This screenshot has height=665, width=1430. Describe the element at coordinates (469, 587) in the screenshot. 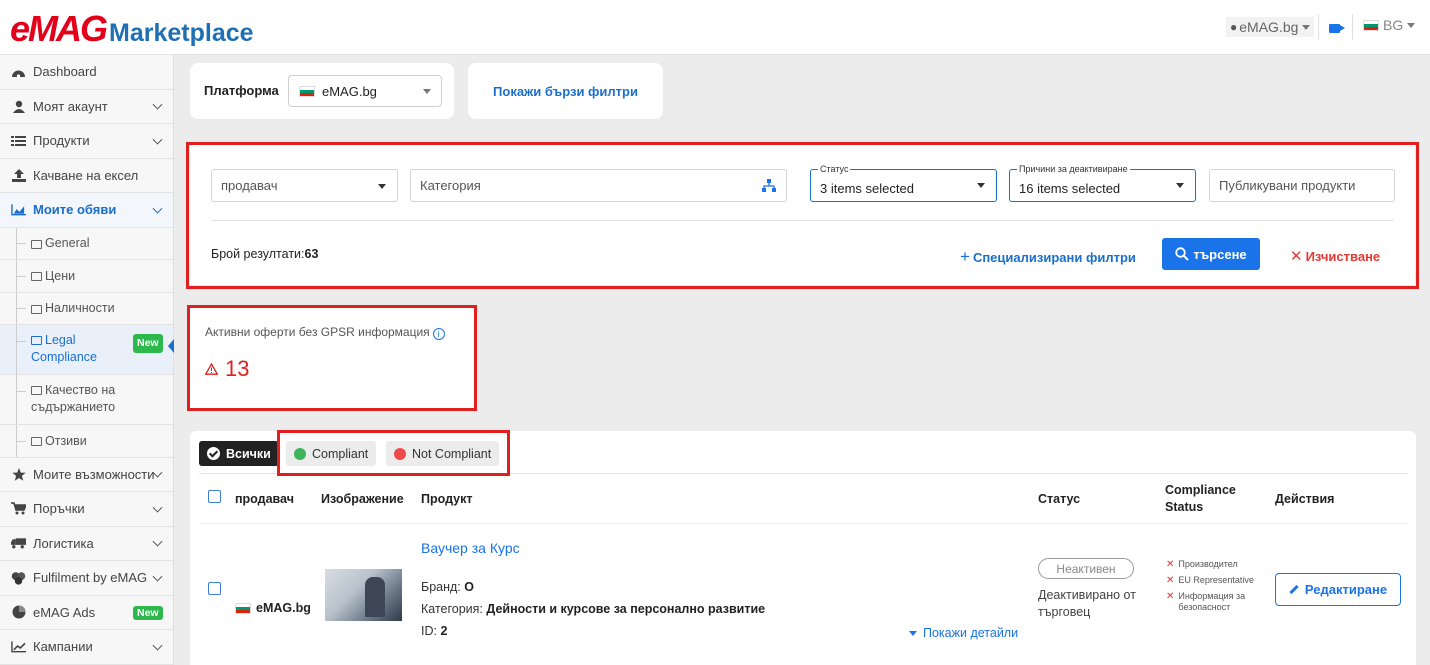

I see `product-brand-value: O` at that location.